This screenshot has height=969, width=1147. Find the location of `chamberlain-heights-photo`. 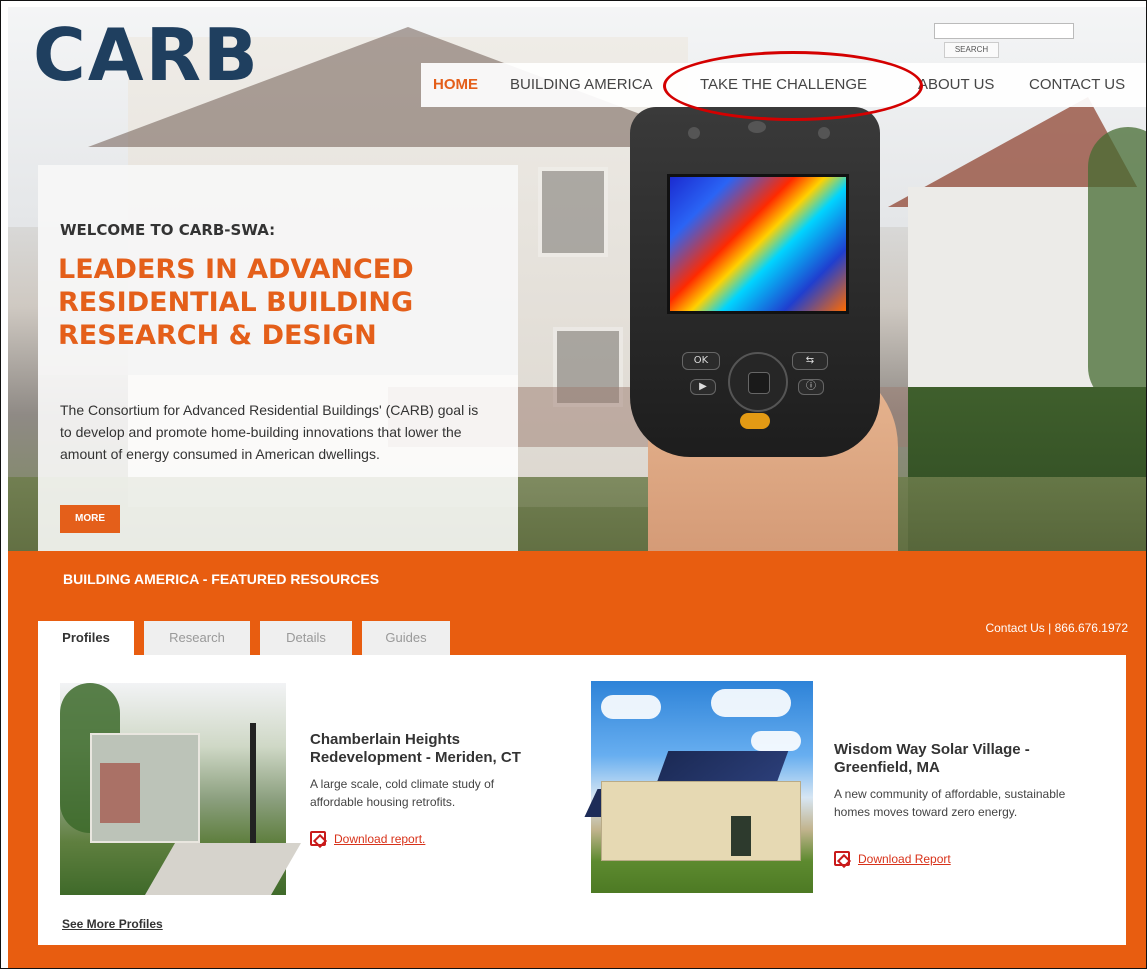

chamberlain-heights-photo is located at coordinates (181, 789).